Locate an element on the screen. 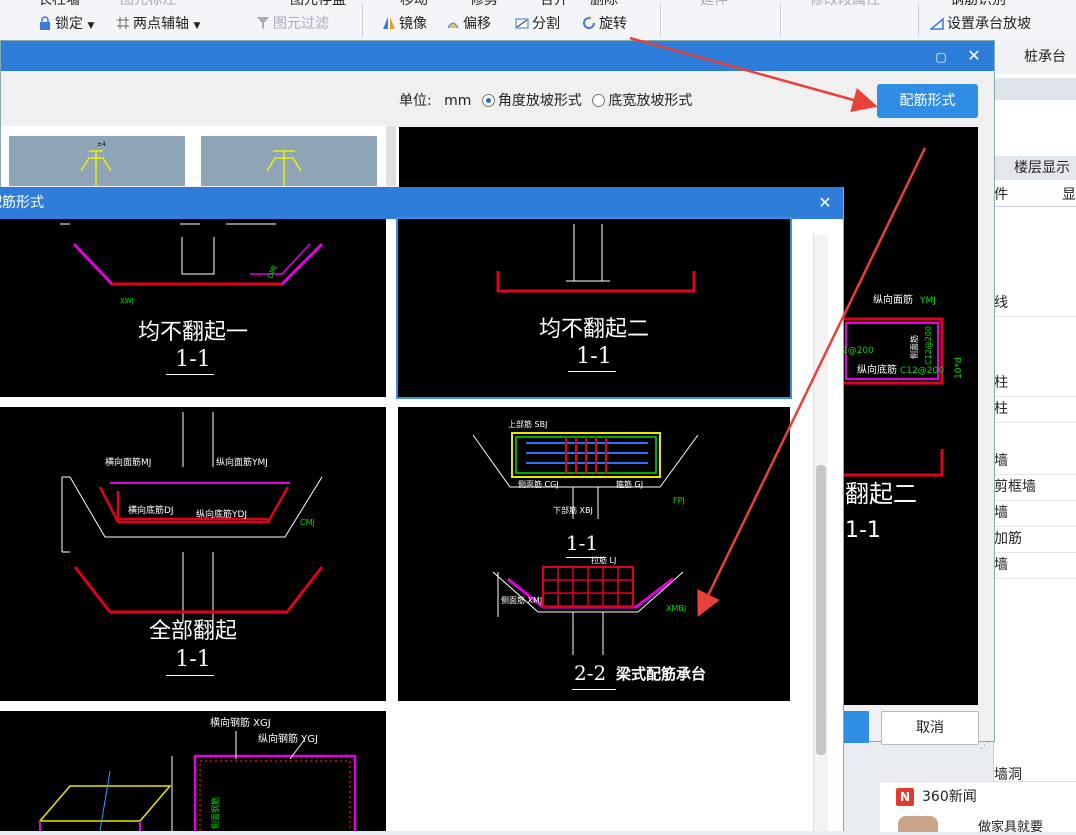  unit-label: 单位: is located at coordinates (415, 101).